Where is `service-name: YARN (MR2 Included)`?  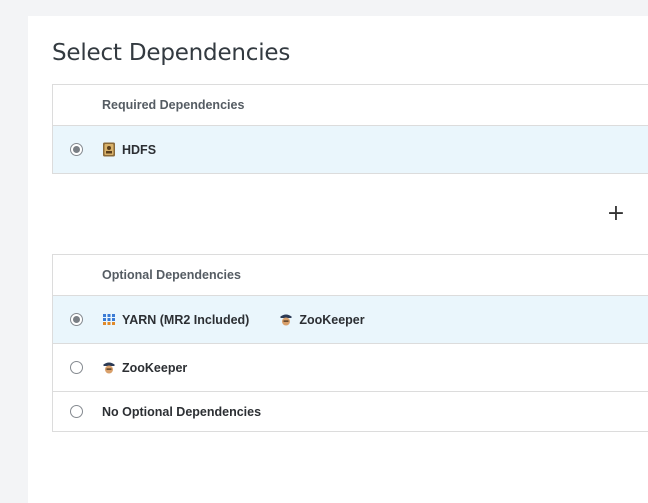 service-name: YARN (MR2 Included) is located at coordinates (186, 319).